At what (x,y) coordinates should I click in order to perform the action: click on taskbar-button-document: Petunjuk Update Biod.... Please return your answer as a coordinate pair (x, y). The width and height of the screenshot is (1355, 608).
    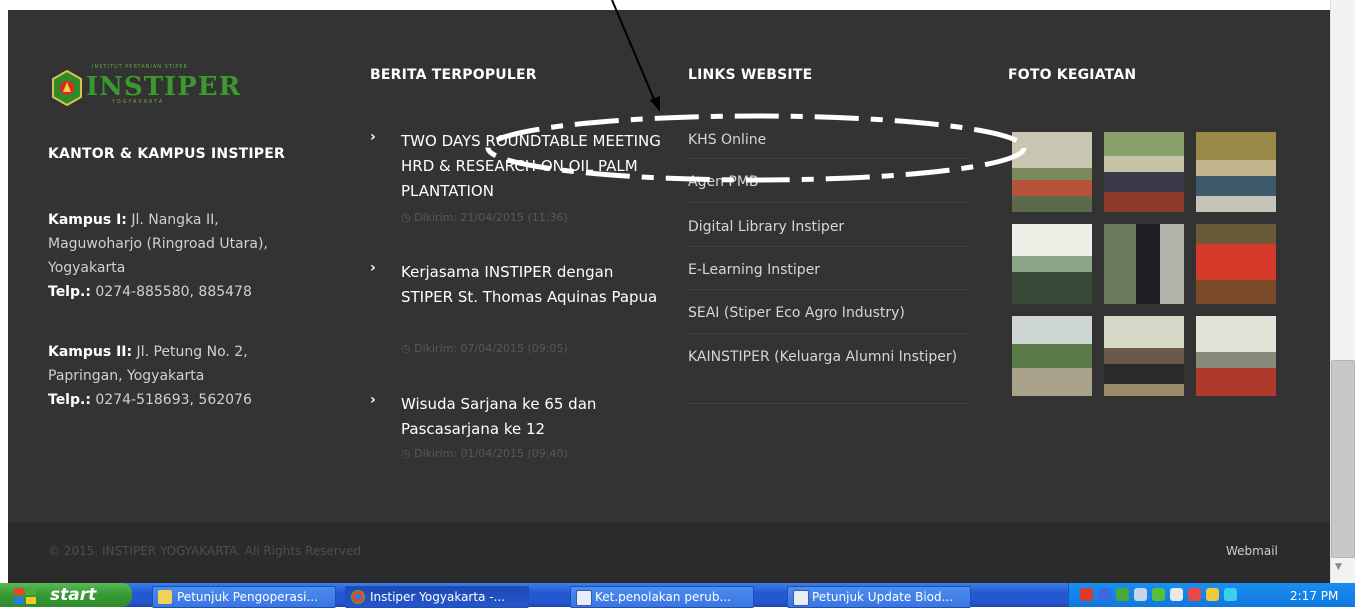
    Looking at the image, I should click on (879, 597).